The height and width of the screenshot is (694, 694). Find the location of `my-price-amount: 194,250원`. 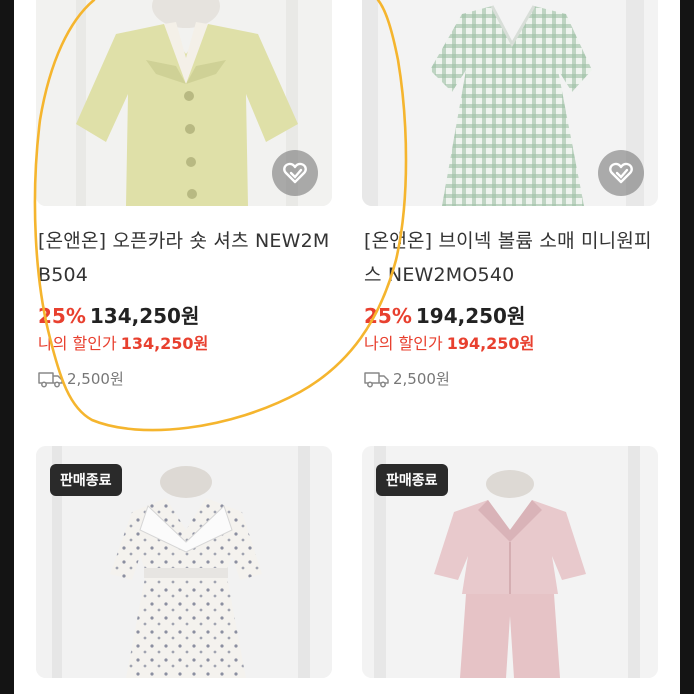

my-price-amount: 194,250원 is located at coordinates (490, 343).